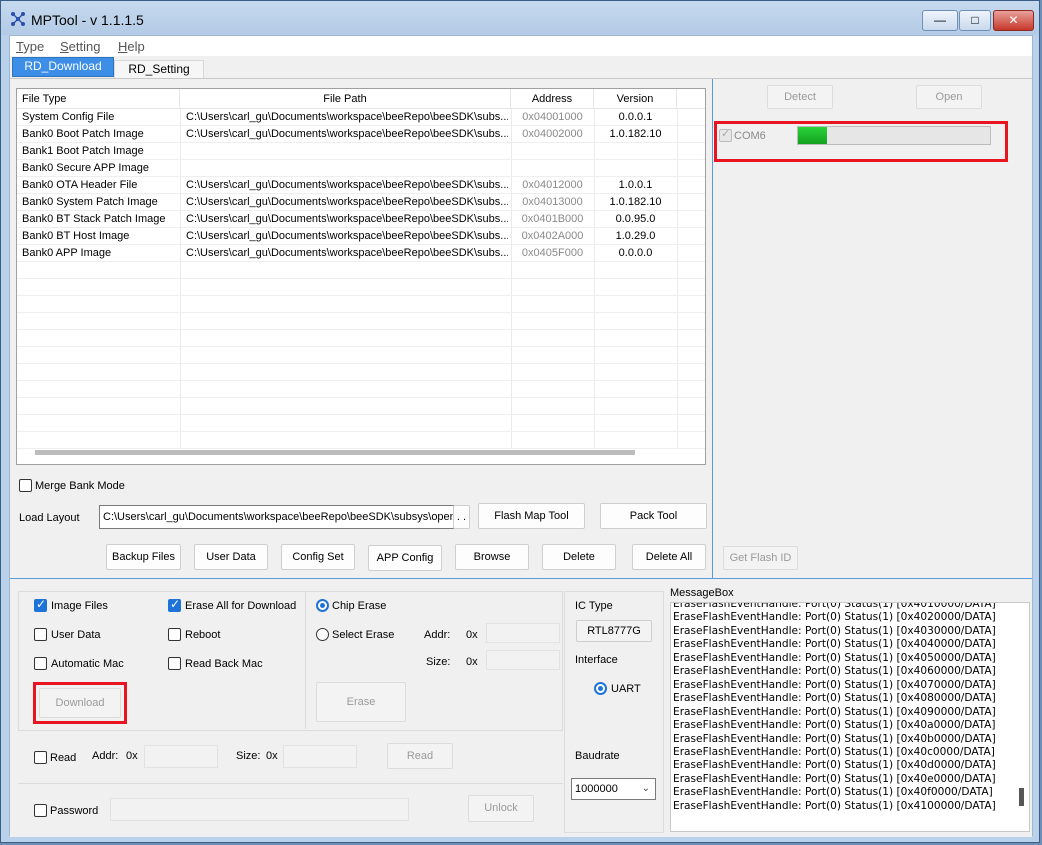  Describe the element at coordinates (335, 452) in the screenshot. I see `horizontal-scrollbar` at that location.